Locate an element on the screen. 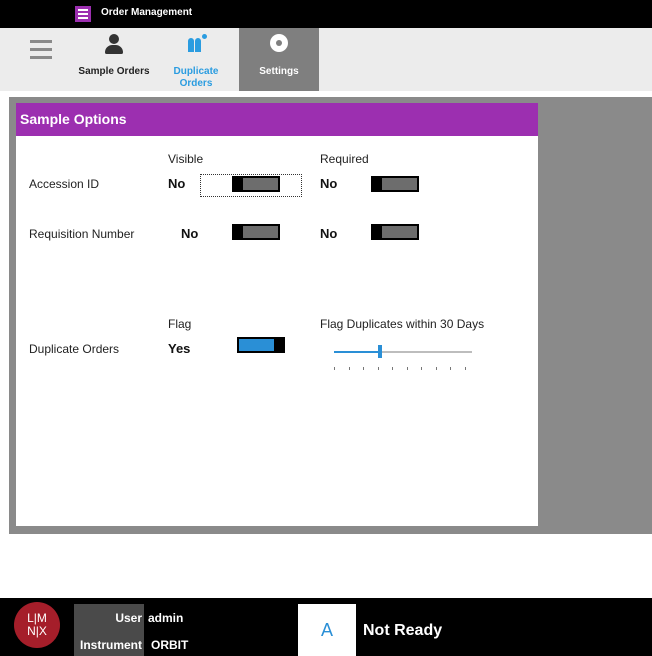 The height and width of the screenshot is (656, 652). order-management-icon is located at coordinates (83, 14).